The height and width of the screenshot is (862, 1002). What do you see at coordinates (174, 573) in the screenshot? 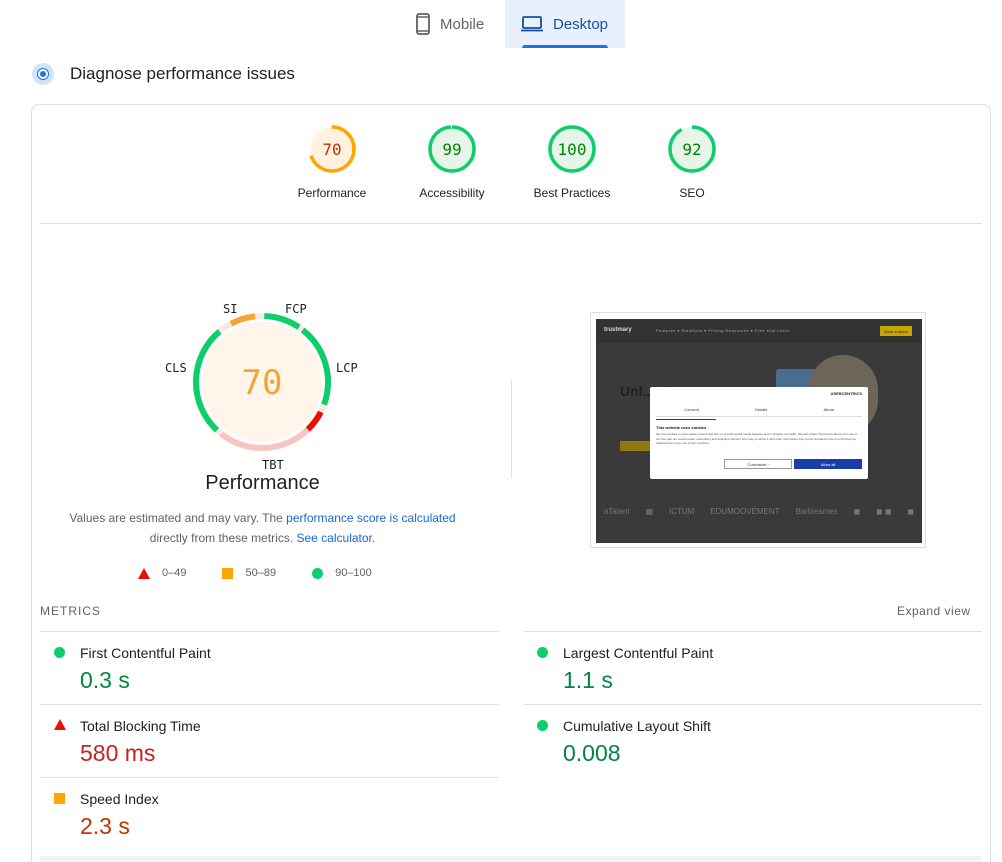
I see `legend-fail-label: 0–49` at bounding box center [174, 573].